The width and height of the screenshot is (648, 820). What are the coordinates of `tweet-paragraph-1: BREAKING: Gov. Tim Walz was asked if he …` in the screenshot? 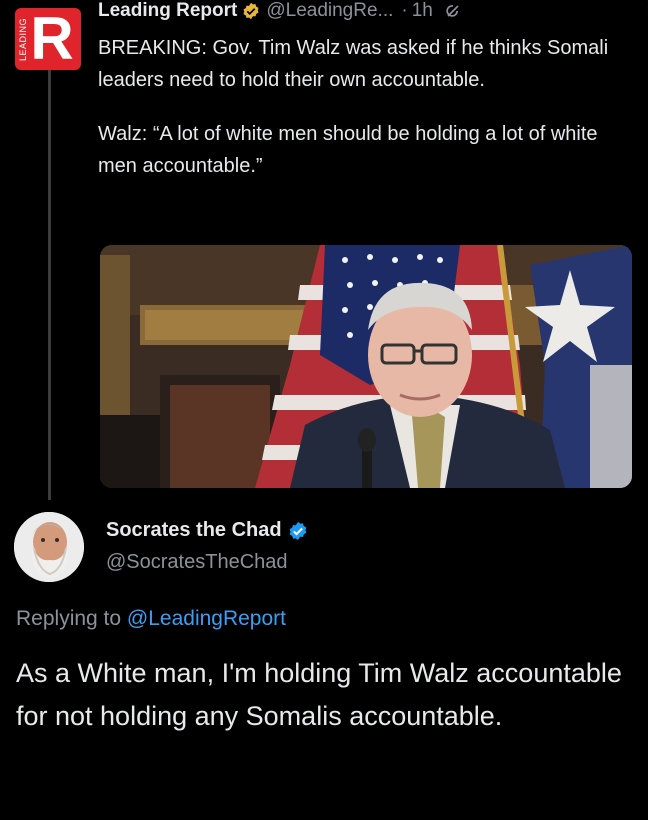 It's located at (353, 64).